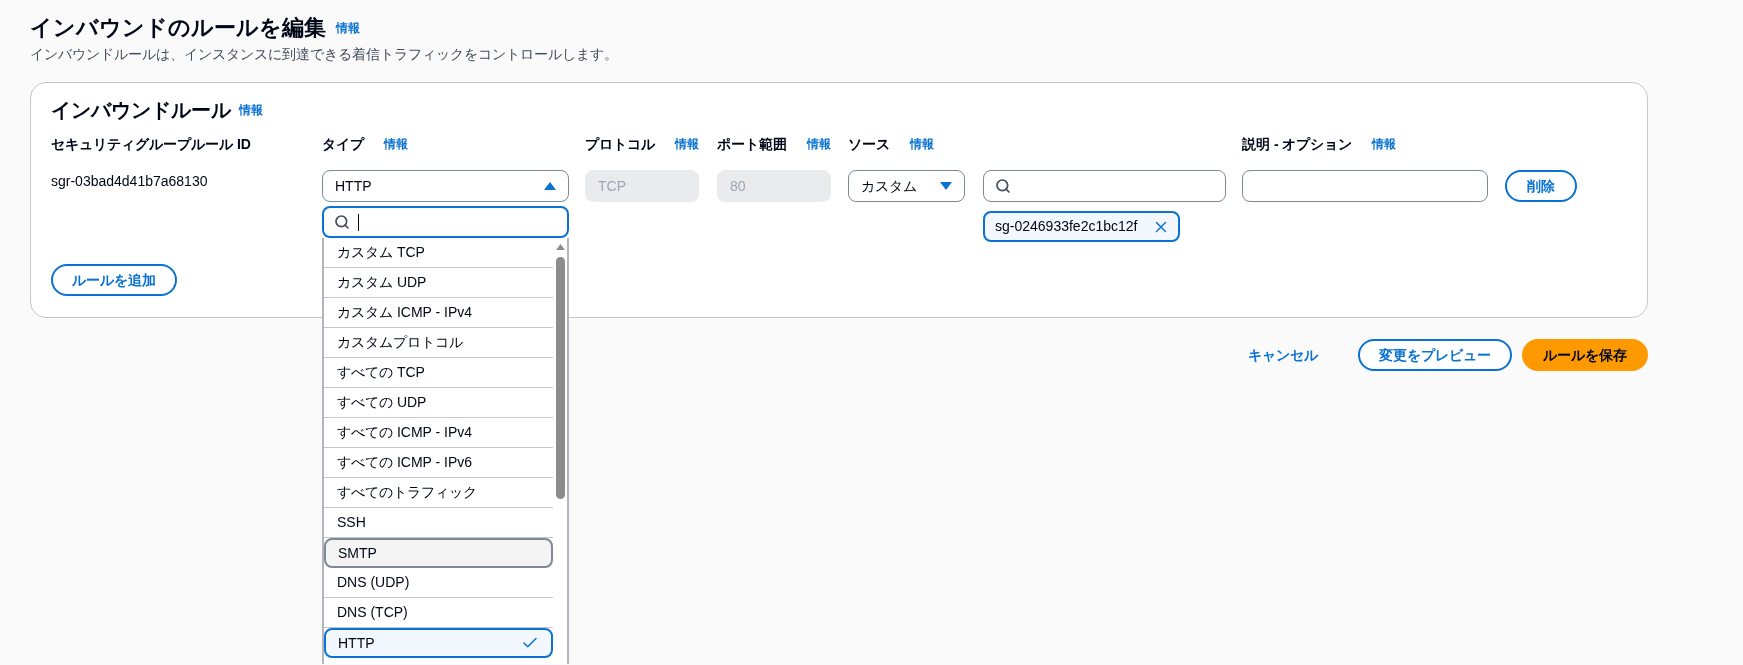 This screenshot has height=665, width=1743. Describe the element at coordinates (1585, 355) in the screenshot. I see `action-button: ルールを保存` at that location.